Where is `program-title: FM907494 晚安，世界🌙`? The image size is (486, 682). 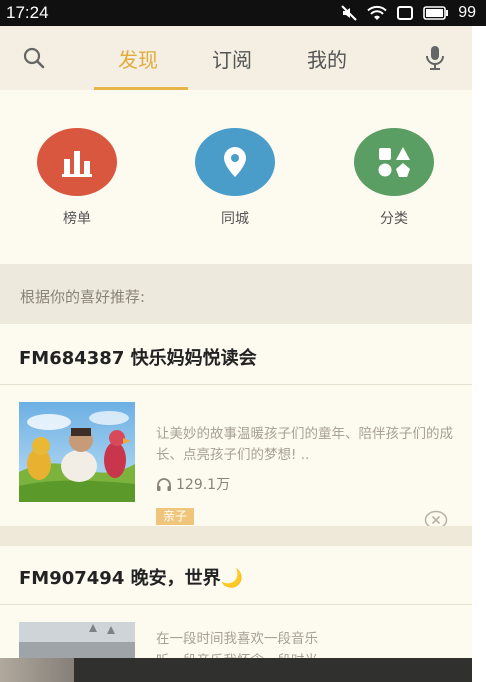 program-title: FM907494 晚安，世界🌙 is located at coordinates (131, 577).